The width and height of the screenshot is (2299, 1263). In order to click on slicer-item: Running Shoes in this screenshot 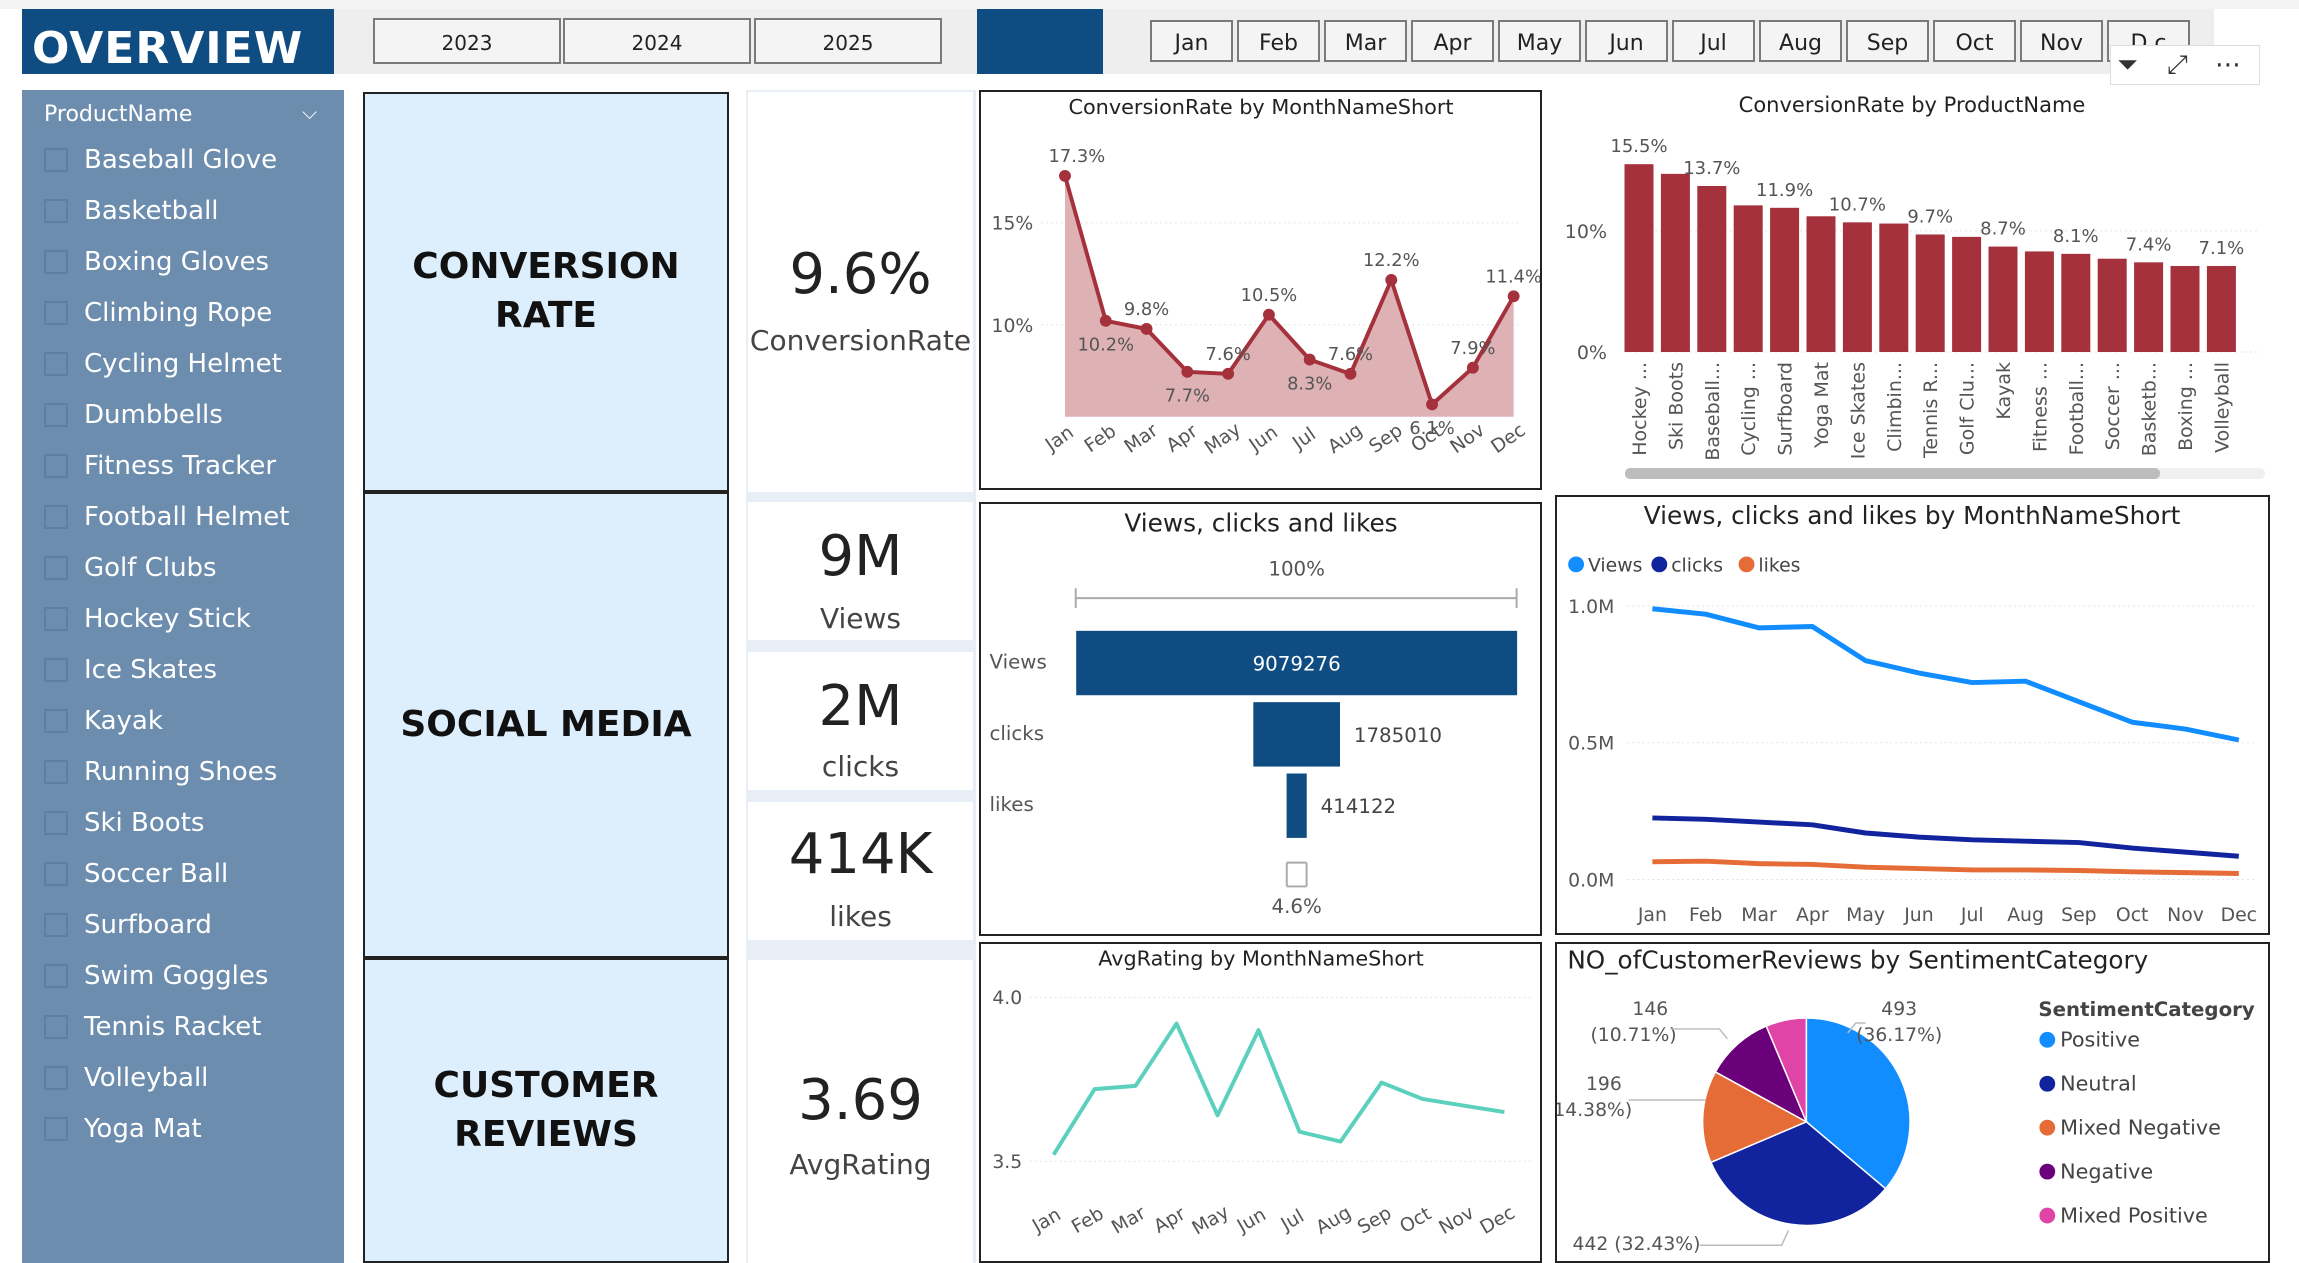, I will do `click(160, 772)`.